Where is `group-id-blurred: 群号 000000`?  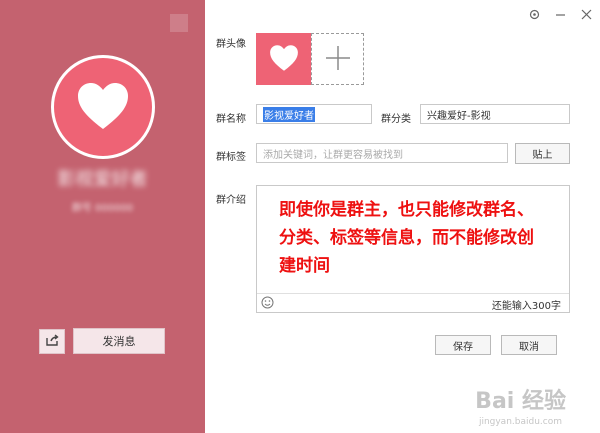 group-id-blurred: 群号 000000 is located at coordinates (102, 208).